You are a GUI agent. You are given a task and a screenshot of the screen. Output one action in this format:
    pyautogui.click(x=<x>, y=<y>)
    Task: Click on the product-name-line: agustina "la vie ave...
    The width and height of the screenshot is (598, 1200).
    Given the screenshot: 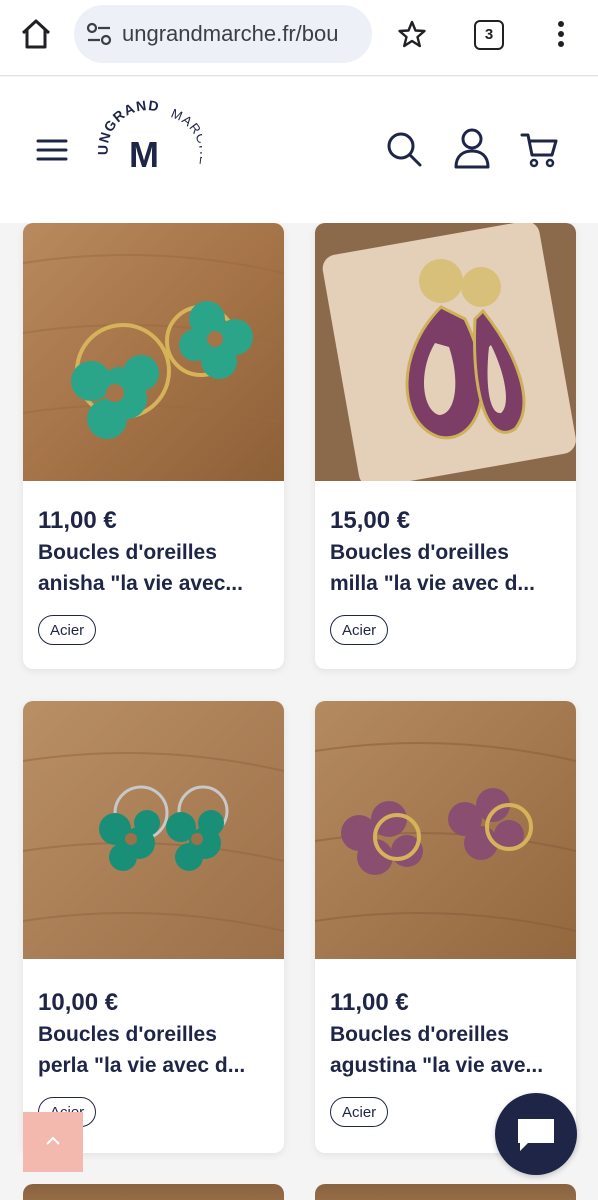 What is the action you would take?
    pyautogui.click(x=437, y=1065)
    